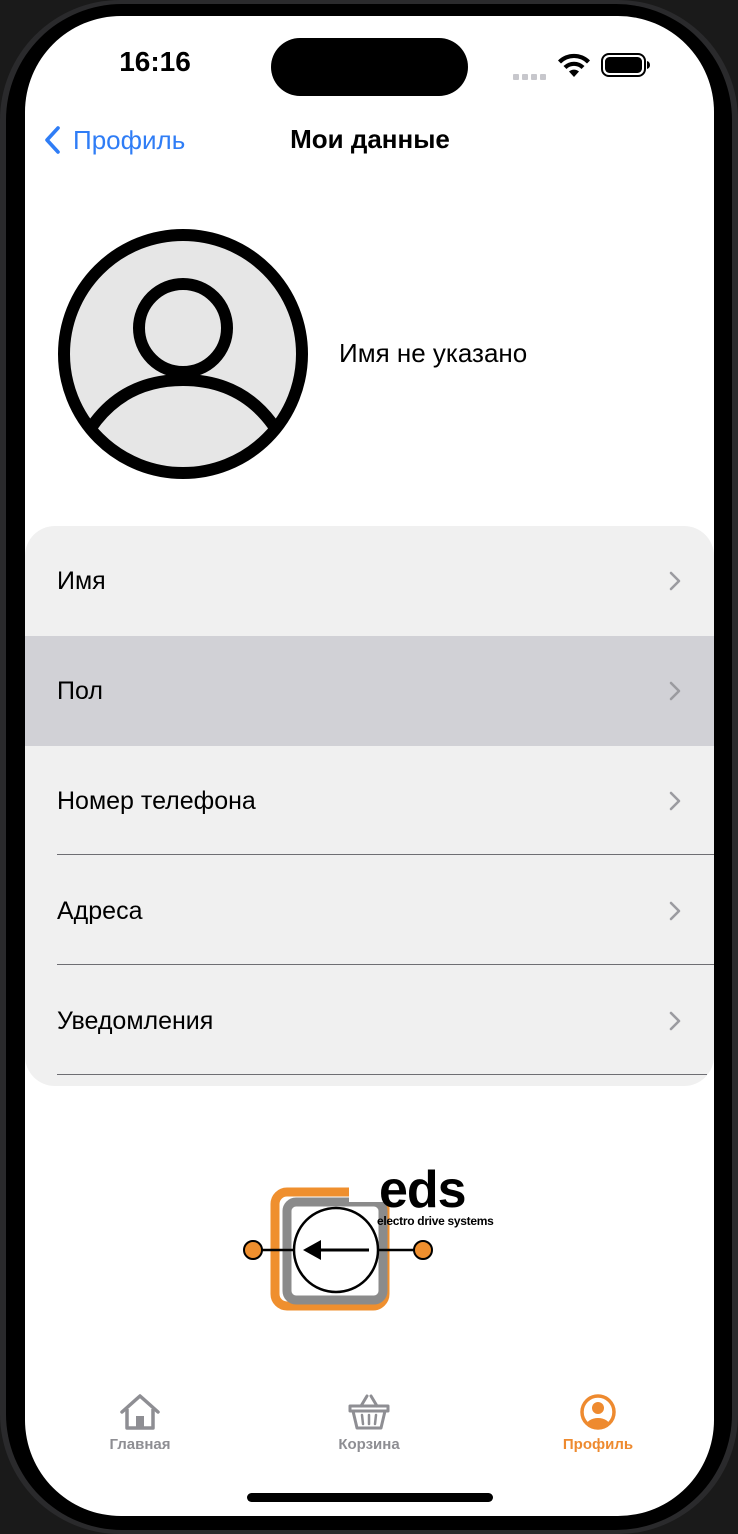 This screenshot has width=738, height=1534. I want to click on home-indicator, so click(370, 1497).